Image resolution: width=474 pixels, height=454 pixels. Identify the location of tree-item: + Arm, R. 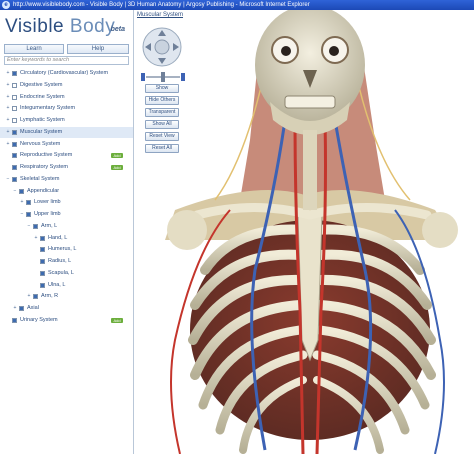
(66, 296).